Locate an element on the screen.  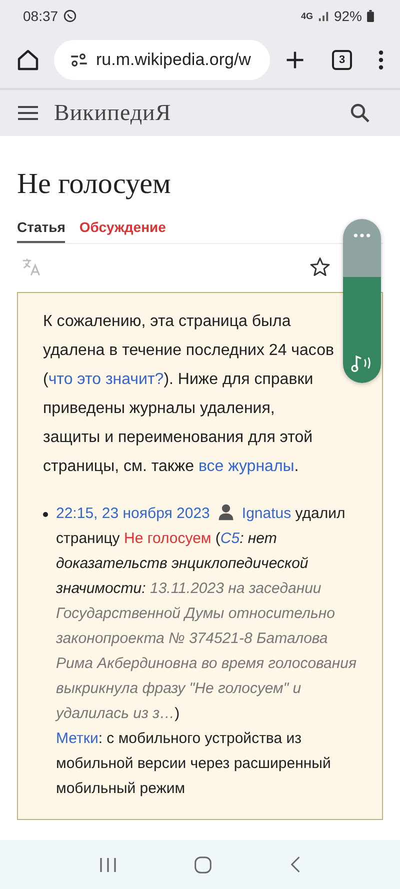
address-bar: ru.m.wikipedia.org/w is located at coordinates (162, 60).